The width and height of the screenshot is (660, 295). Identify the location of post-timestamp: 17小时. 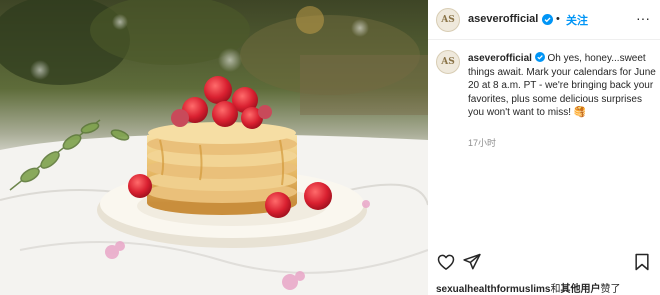
(482, 142).